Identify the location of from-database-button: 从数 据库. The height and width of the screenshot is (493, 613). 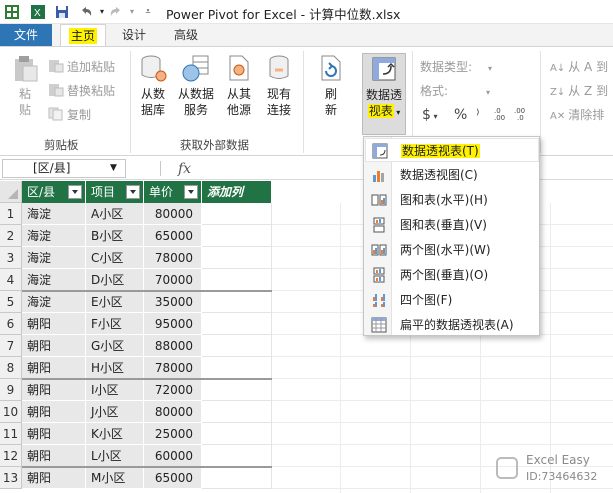
(153, 85).